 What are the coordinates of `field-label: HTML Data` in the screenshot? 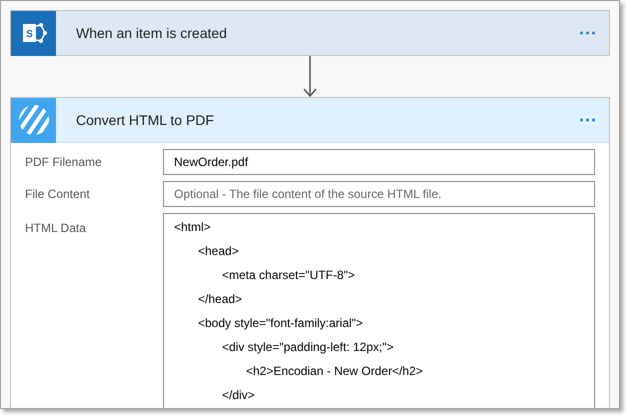 It's located at (56, 228).